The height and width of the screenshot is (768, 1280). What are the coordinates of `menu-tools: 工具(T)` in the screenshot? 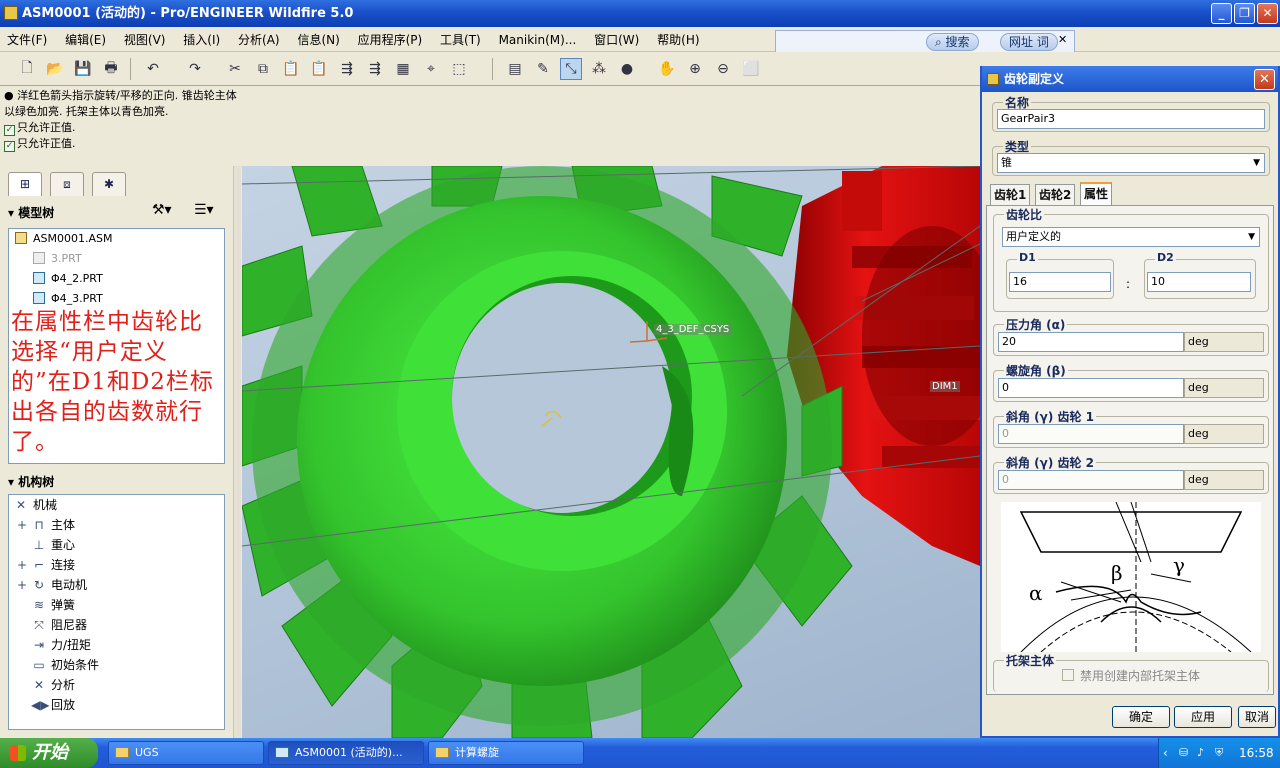 It's located at (460, 40).